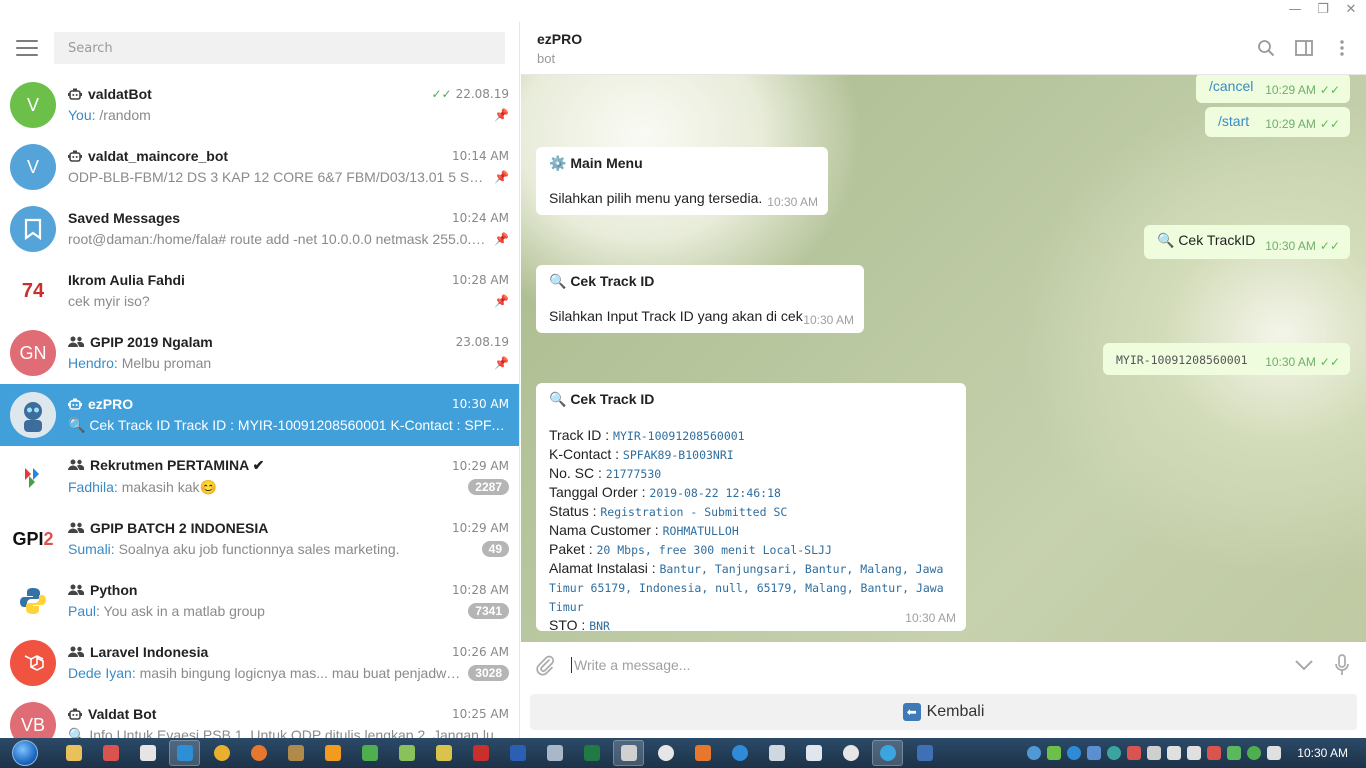 Image resolution: width=1366 pixels, height=768 pixels. I want to click on result-value: BNR, so click(599, 626).